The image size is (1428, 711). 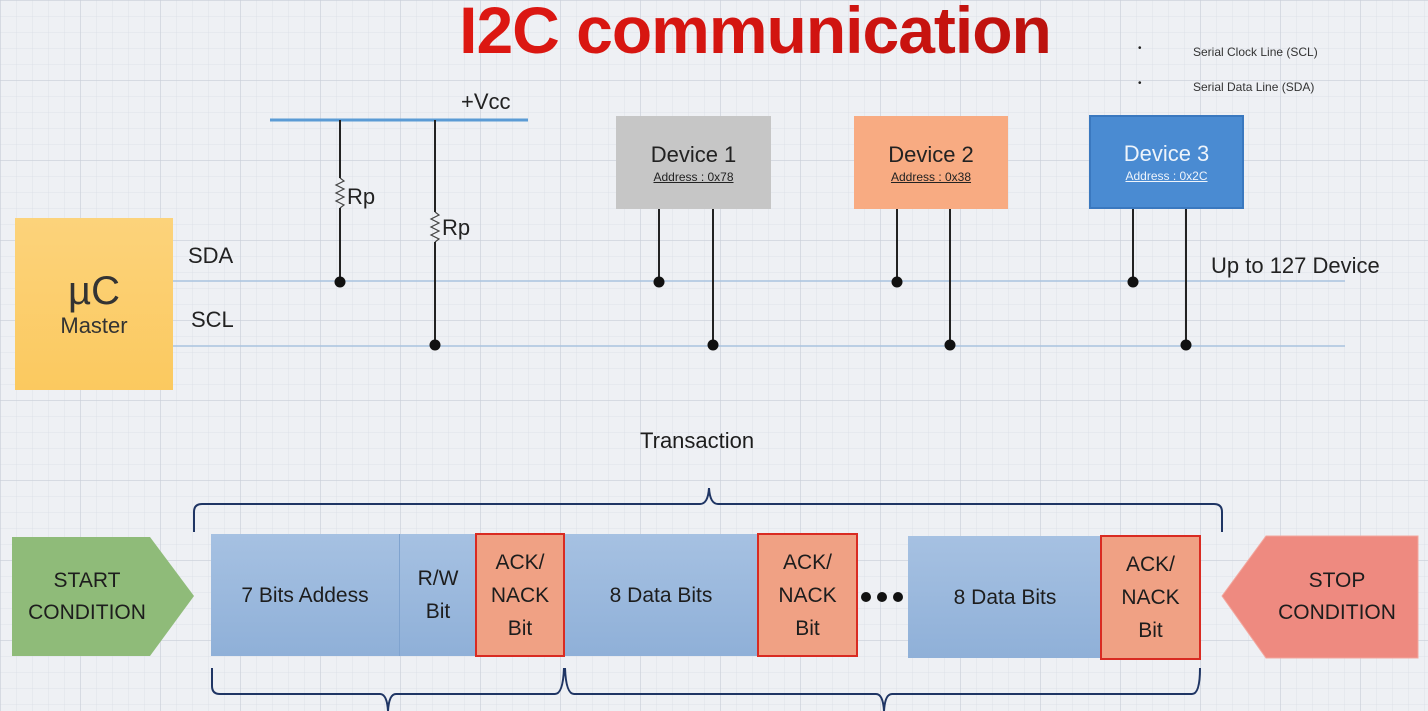 What do you see at coordinates (1166, 153) in the screenshot?
I see `device-name: Device 3` at bounding box center [1166, 153].